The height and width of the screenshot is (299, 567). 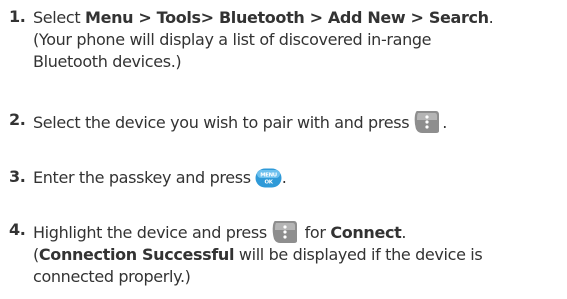 I want to click on menu-ok-key-icon: MENU OK, so click(x=268, y=178).